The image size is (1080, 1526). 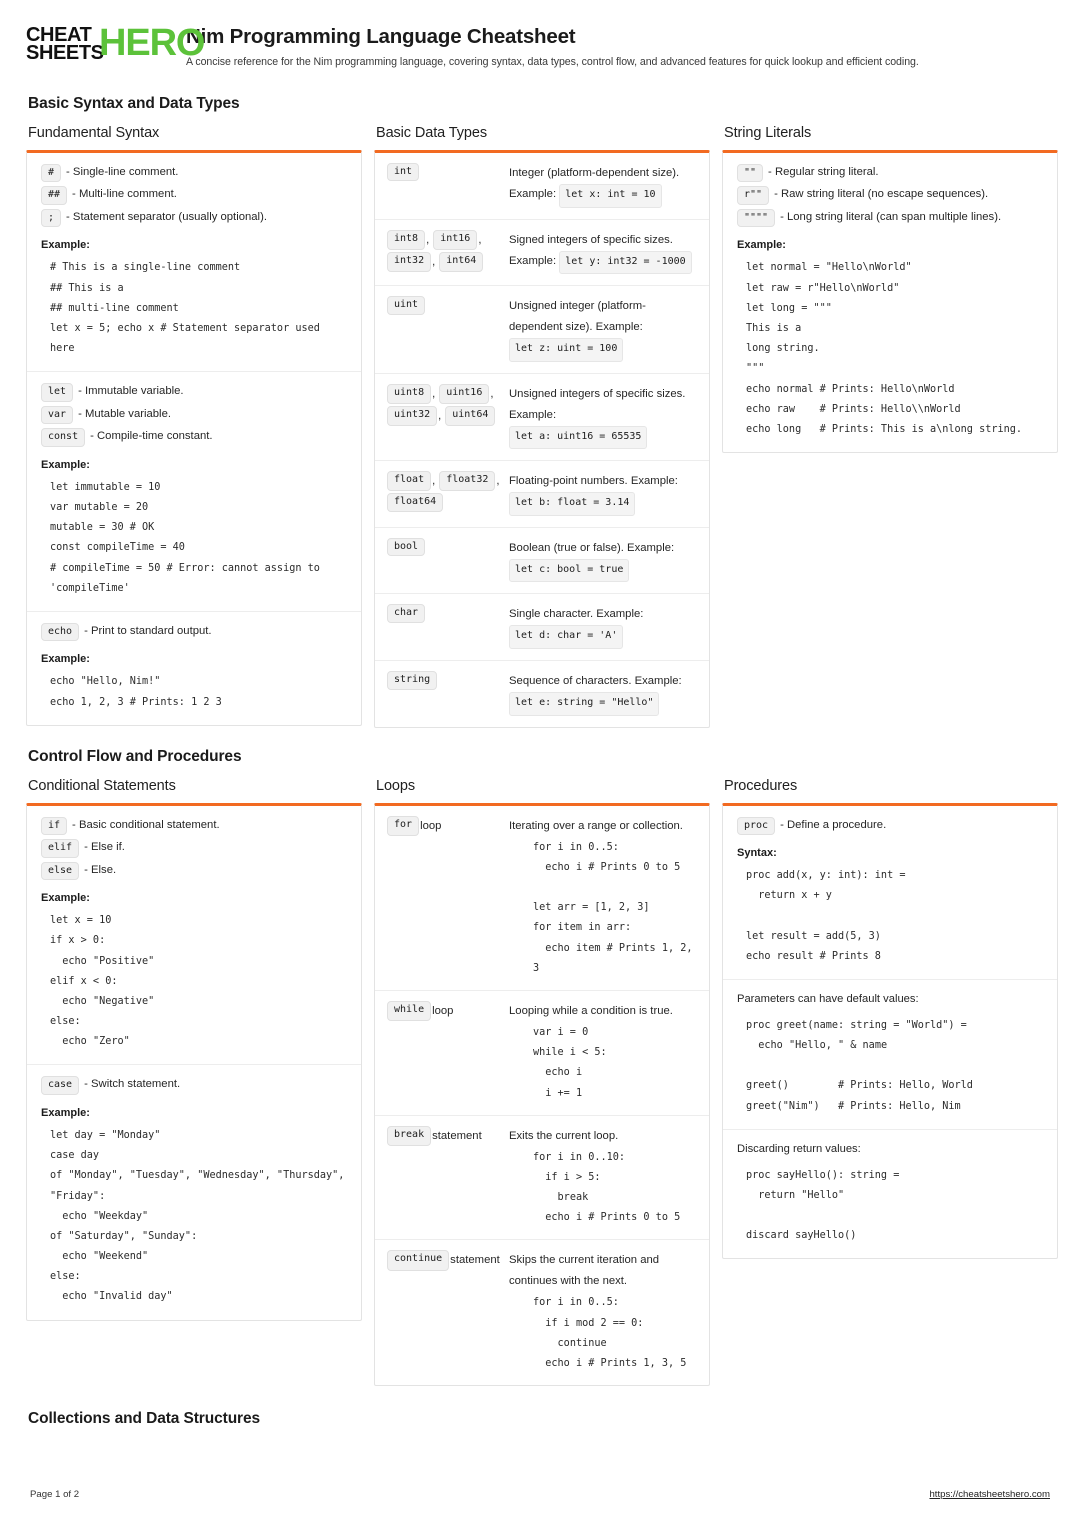 What do you see at coordinates (409, 393) in the screenshot?
I see `code-chip: uint8` at bounding box center [409, 393].